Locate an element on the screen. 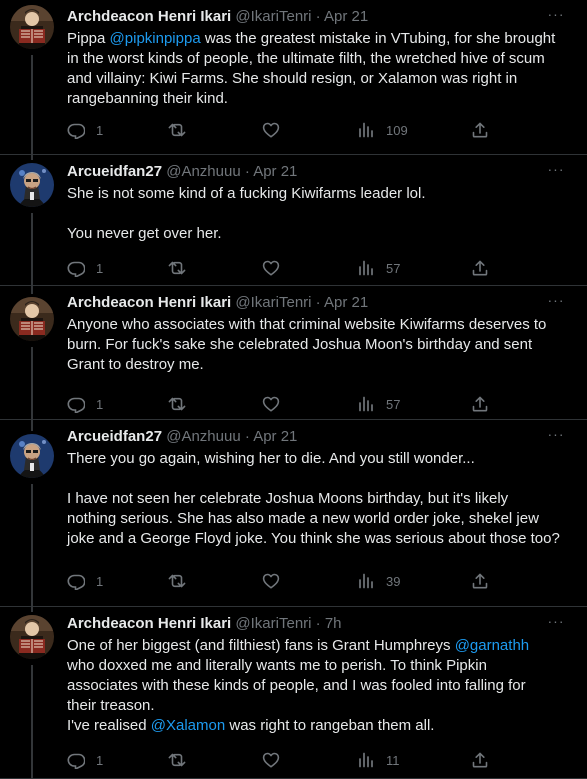 The image size is (587, 779). mention-link: @garnathh is located at coordinates (492, 645).